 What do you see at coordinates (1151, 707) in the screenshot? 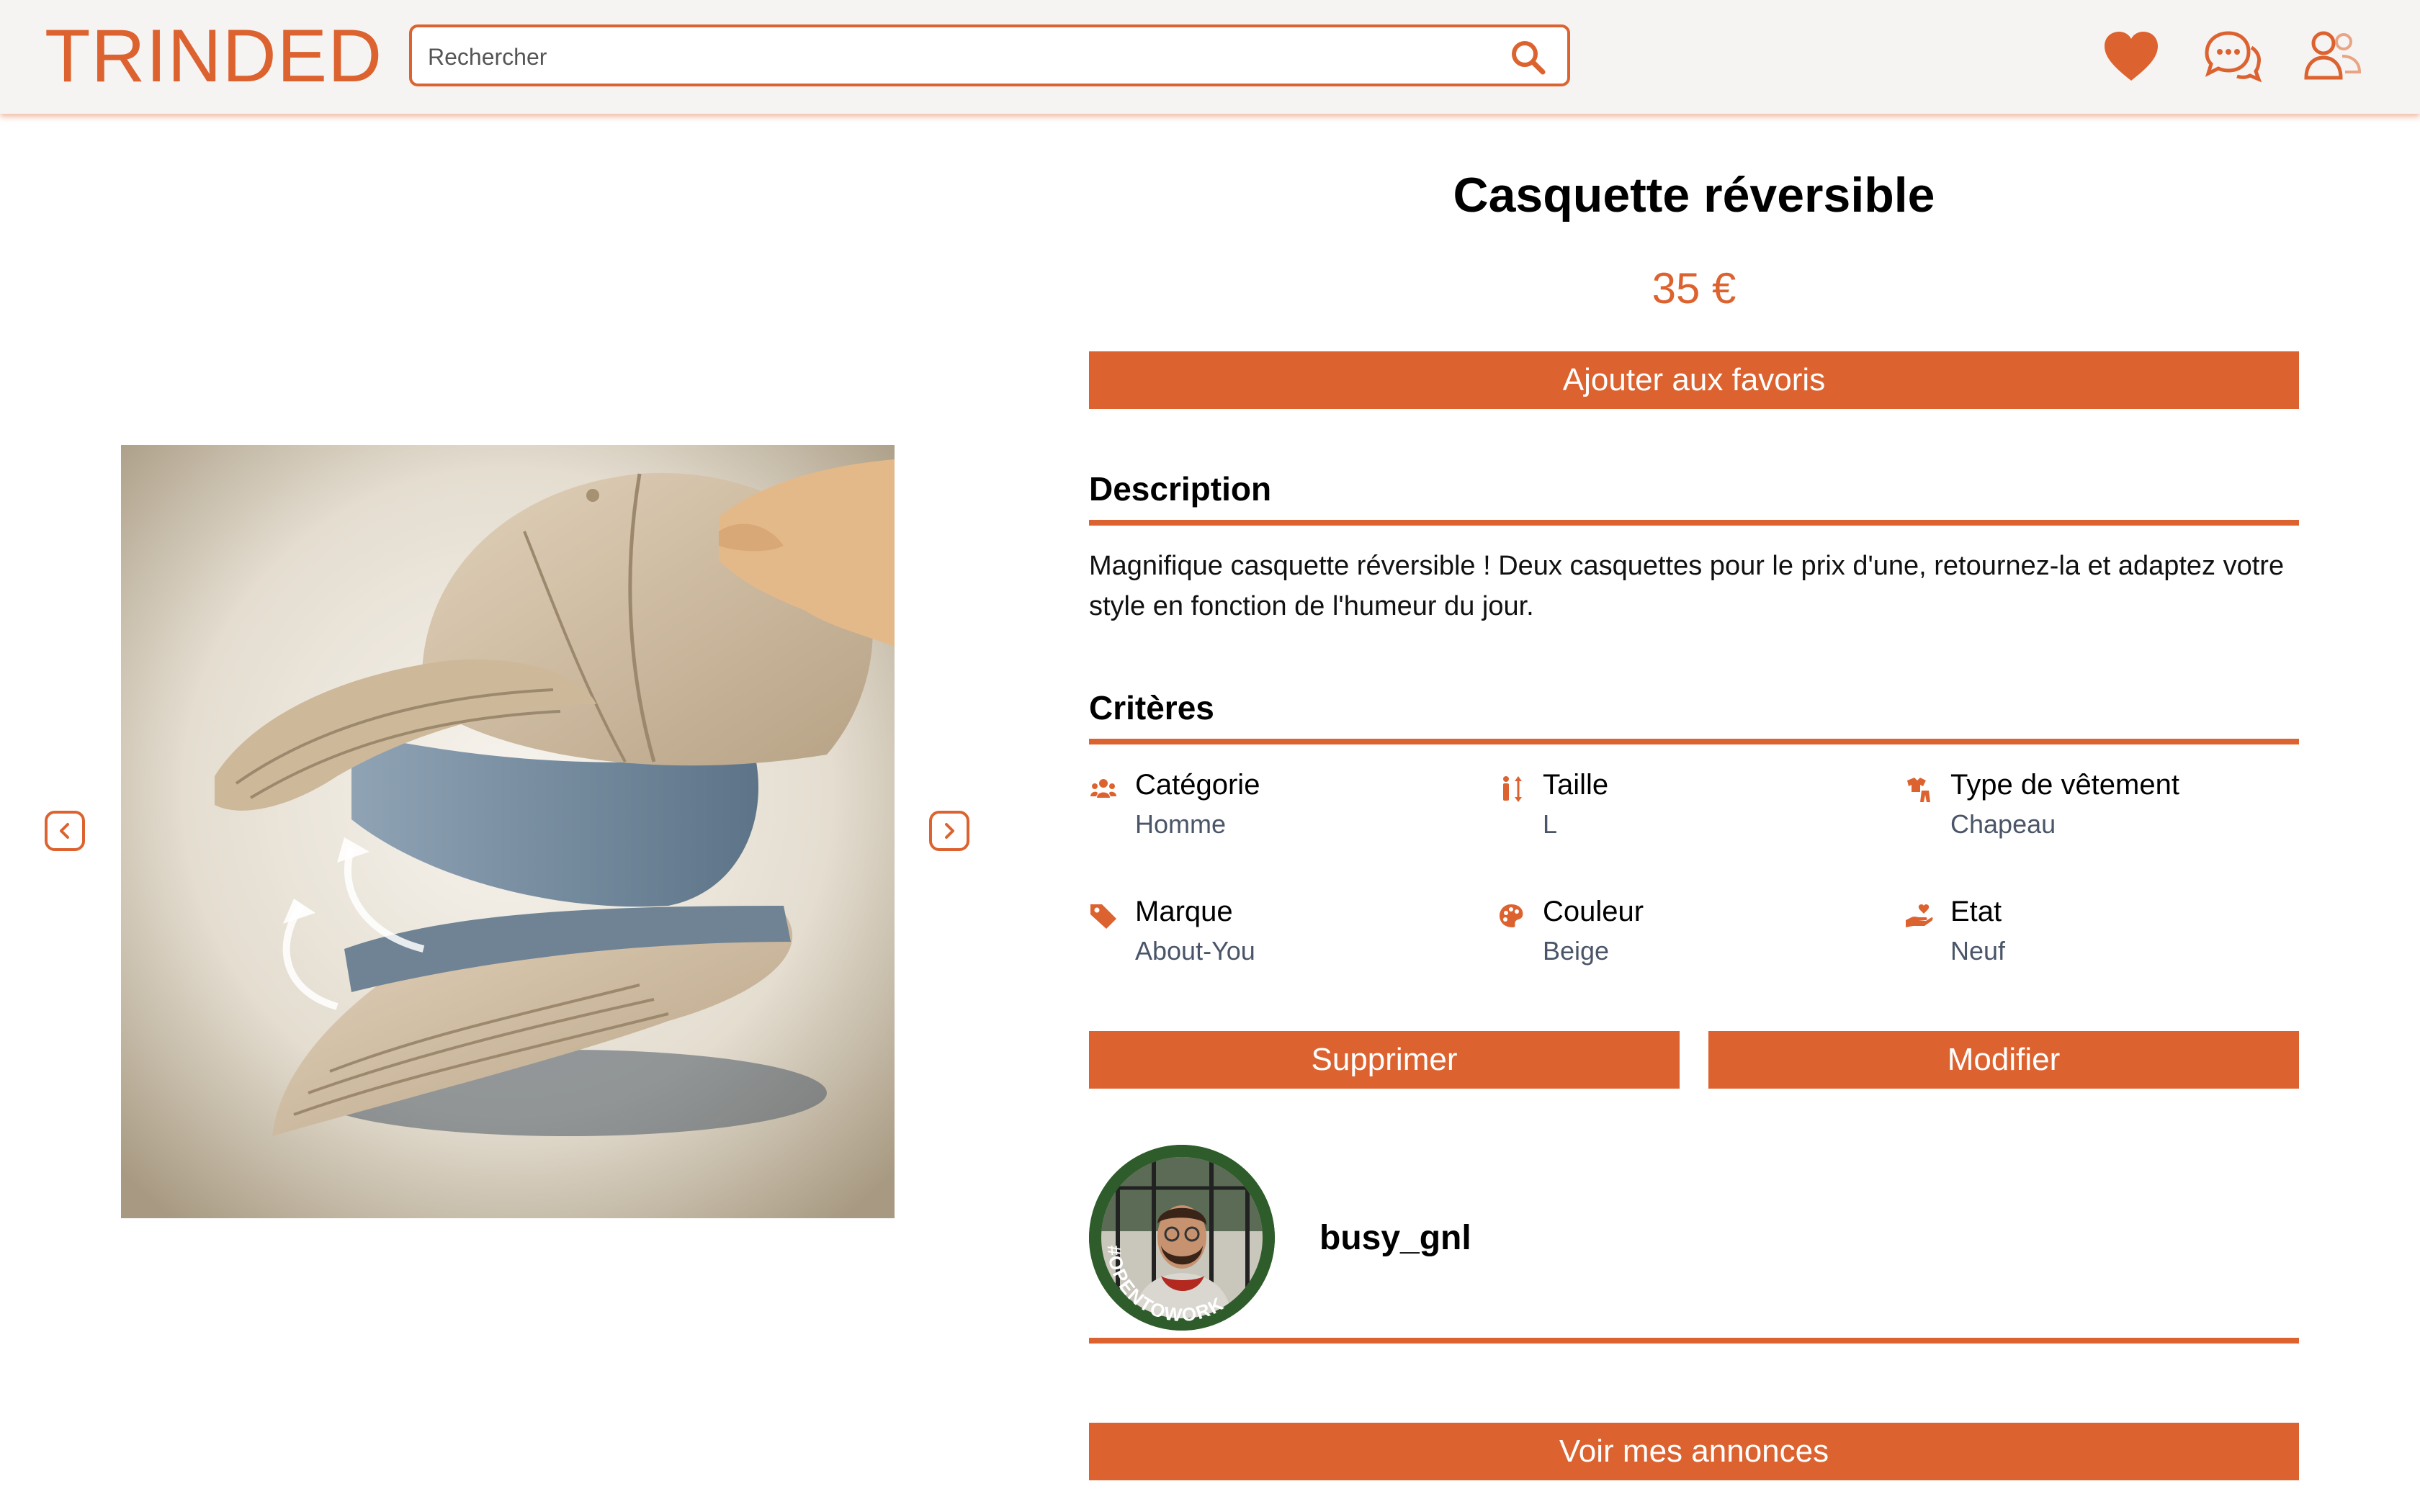
I see `criteria-heading: Critères` at bounding box center [1151, 707].